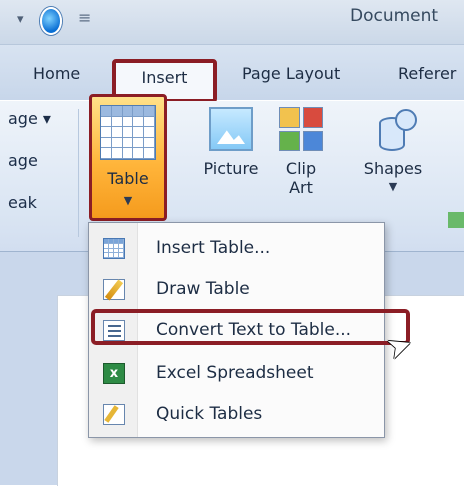 Image resolution: width=464 pixels, height=486 pixels. I want to click on menu-item-label: Draw Table, so click(203, 289).